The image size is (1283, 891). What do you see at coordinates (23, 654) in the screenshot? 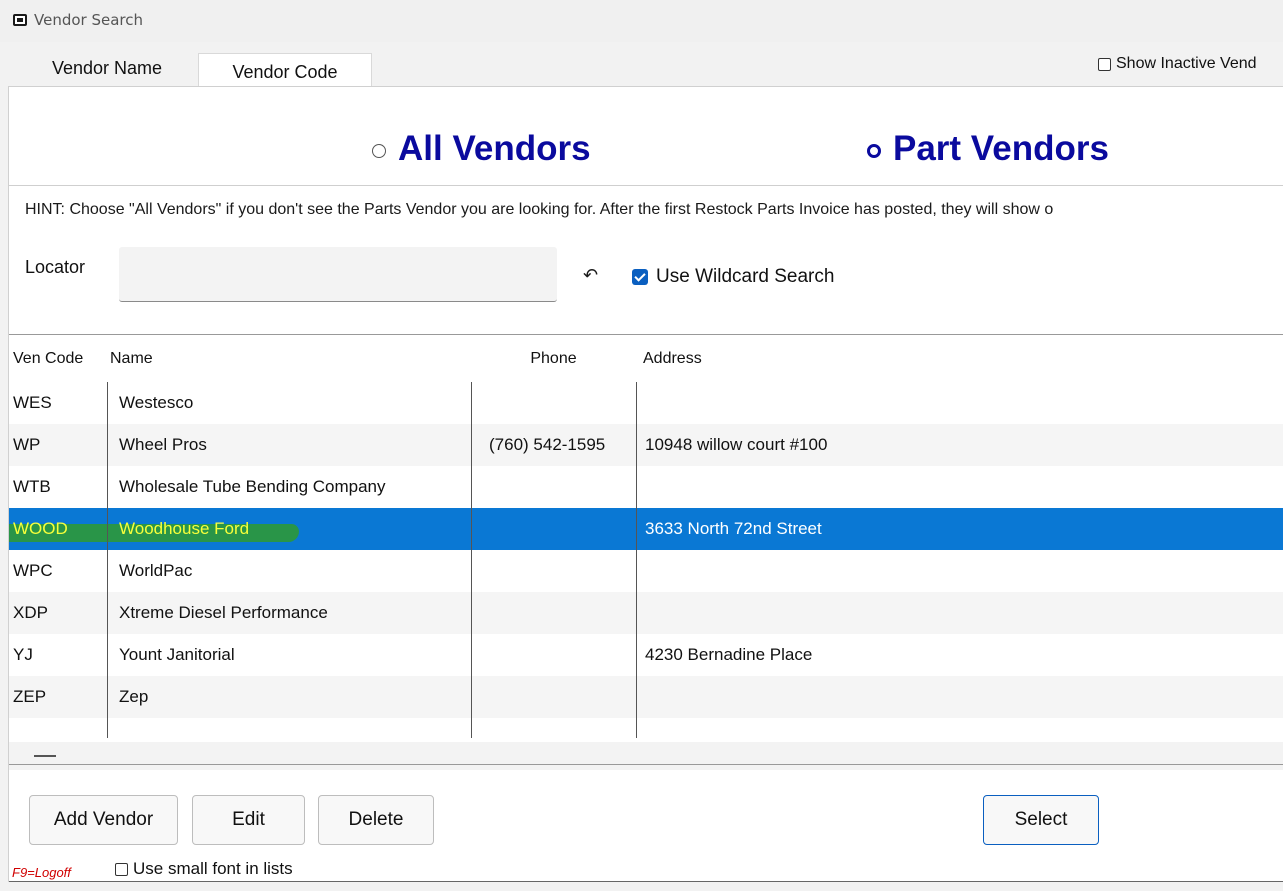
I see `ven-code-cell: YJ` at bounding box center [23, 654].